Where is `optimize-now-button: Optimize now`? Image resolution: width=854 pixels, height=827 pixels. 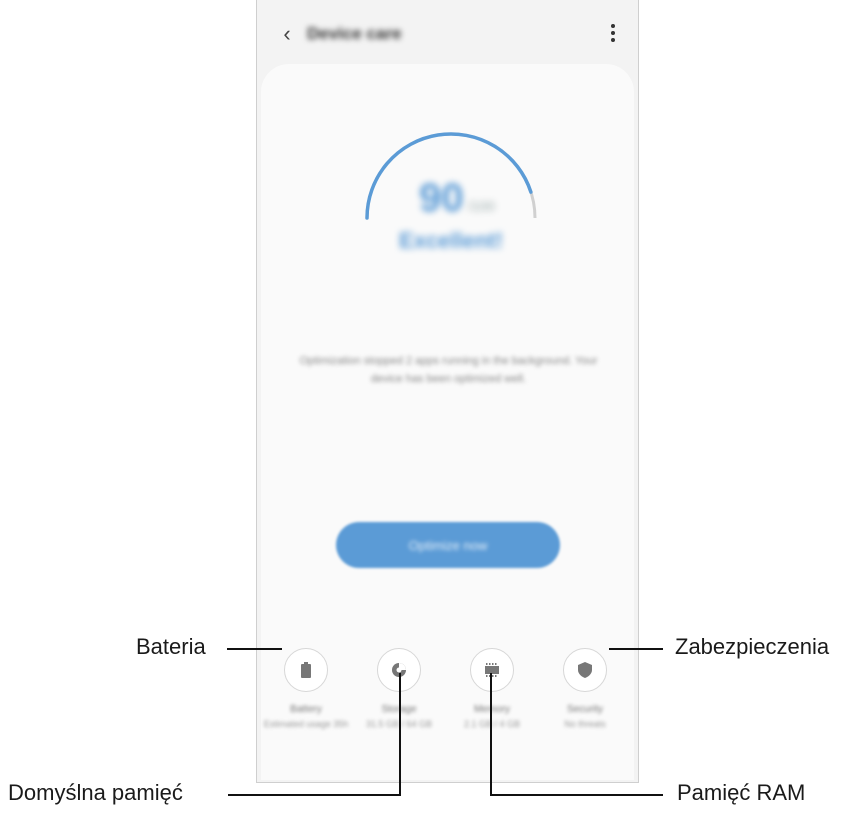 optimize-now-button: Optimize now is located at coordinates (448, 545).